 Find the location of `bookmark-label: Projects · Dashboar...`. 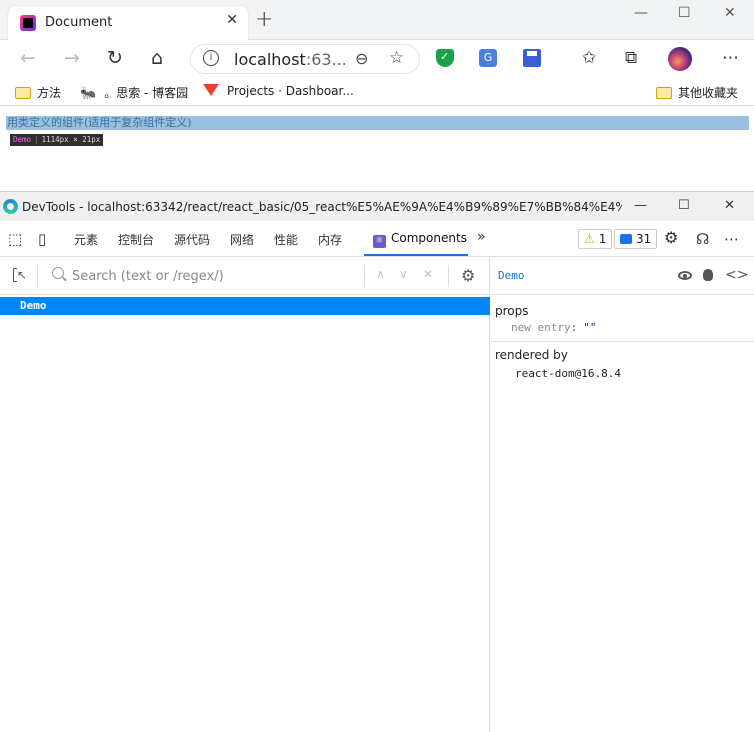

bookmark-label: Projects · Dashboar... is located at coordinates (290, 91).